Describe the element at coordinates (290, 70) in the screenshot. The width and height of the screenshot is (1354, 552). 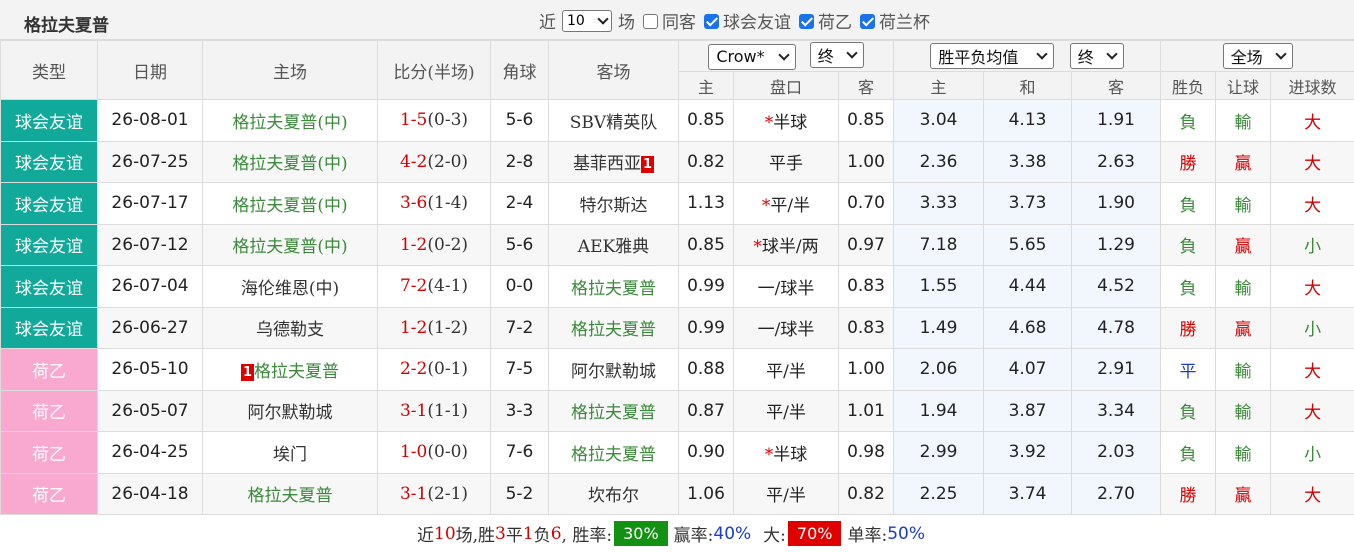
I see `col-home: 主场` at that location.